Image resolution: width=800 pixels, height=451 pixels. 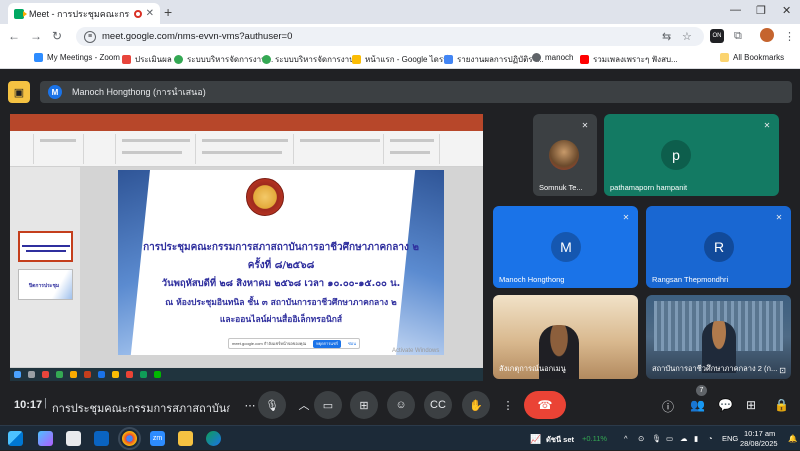 I want to click on file-explorer-icon, so click(x=185, y=438).